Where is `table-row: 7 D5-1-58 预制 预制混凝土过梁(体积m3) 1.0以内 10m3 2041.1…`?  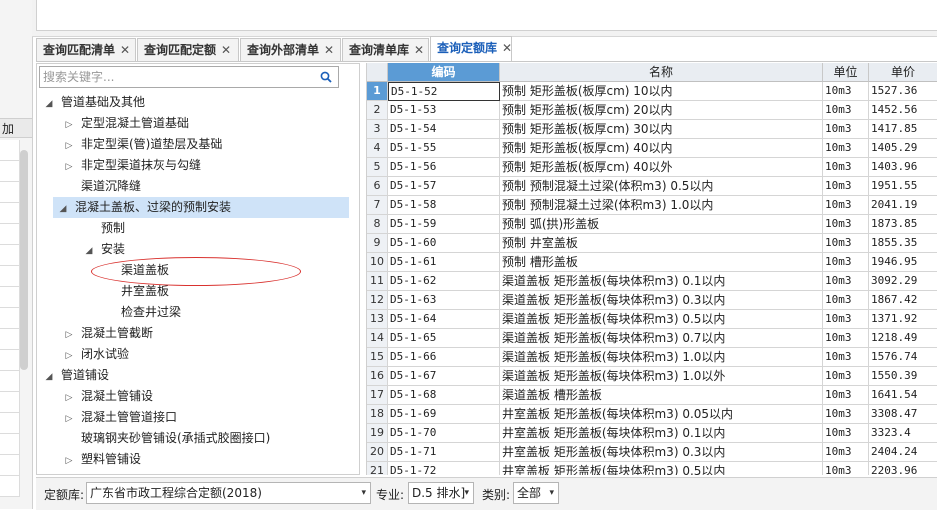
table-row: 7 D5-1-58 预制 预制混凝土过梁(体积m3) 1.0以内 10m3 2041.1… is located at coordinates (652, 205).